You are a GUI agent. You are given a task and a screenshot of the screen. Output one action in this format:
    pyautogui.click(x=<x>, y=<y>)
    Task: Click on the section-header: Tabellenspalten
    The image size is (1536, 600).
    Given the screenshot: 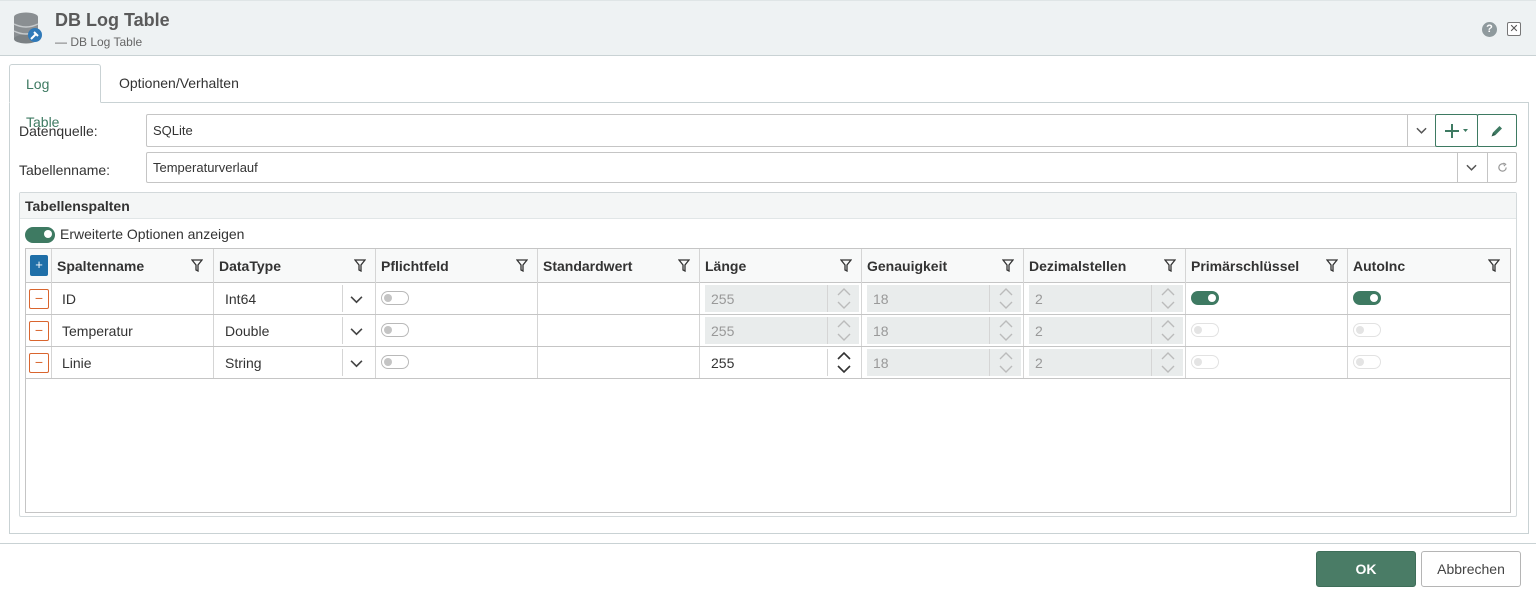 What is the action you would take?
    pyautogui.click(x=768, y=206)
    